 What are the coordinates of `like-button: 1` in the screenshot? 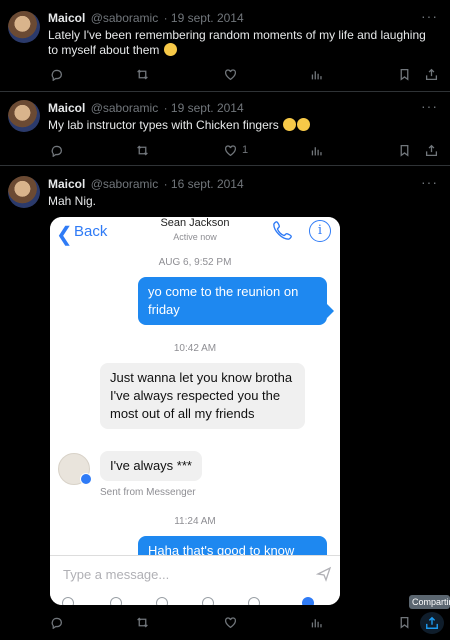 It's located at (236, 150).